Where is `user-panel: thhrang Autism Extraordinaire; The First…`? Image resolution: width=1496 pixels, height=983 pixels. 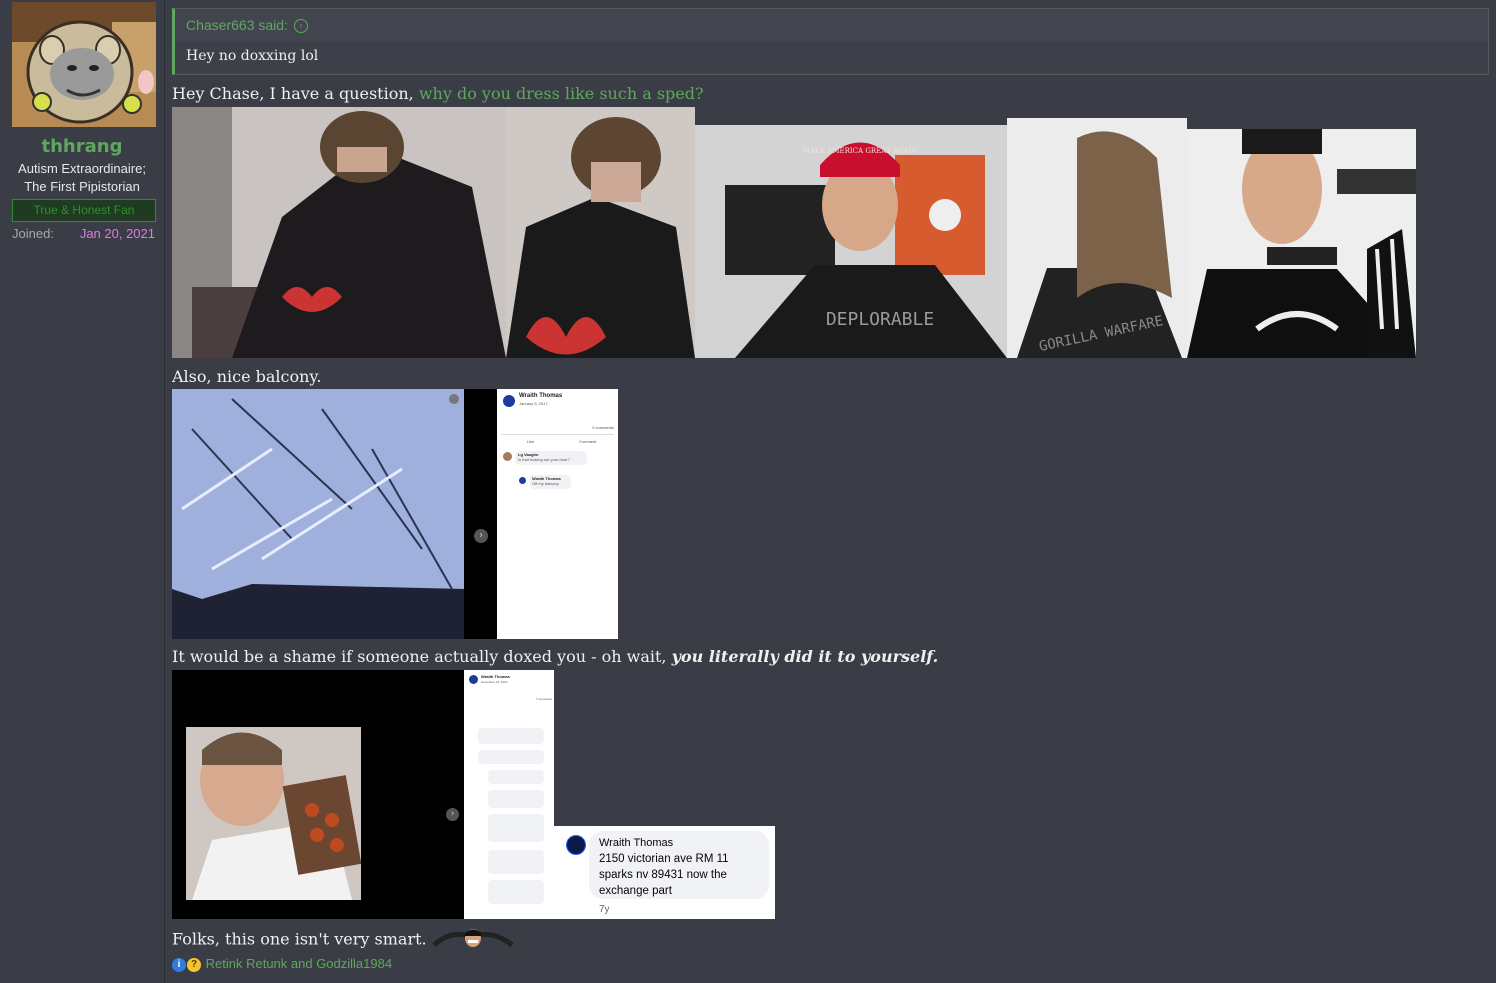 user-panel: thhrang Autism Extraordinaire; The First… is located at coordinates (82, 491).